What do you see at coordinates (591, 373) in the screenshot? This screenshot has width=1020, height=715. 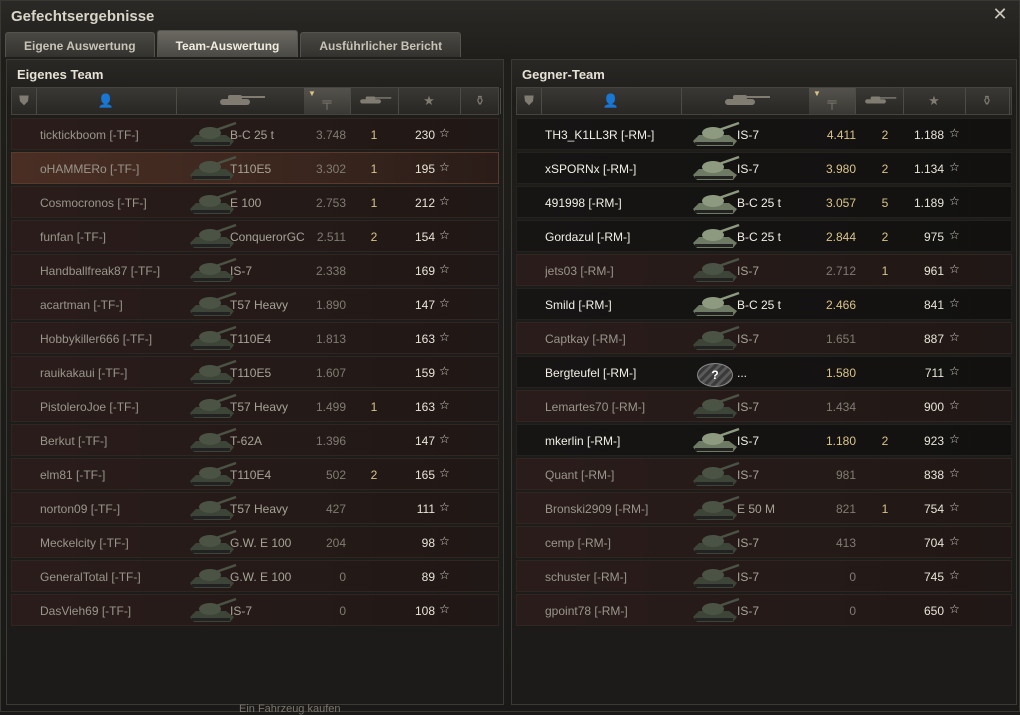 I see `player-name: Bergteufel [-RM-]` at bounding box center [591, 373].